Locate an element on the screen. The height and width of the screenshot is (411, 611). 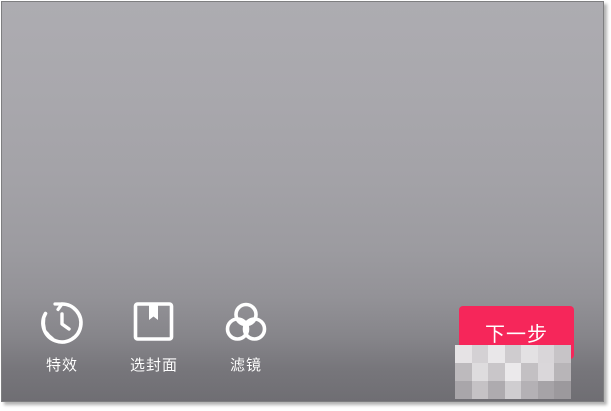
effects-tool: 特效 is located at coordinates (62, 337).